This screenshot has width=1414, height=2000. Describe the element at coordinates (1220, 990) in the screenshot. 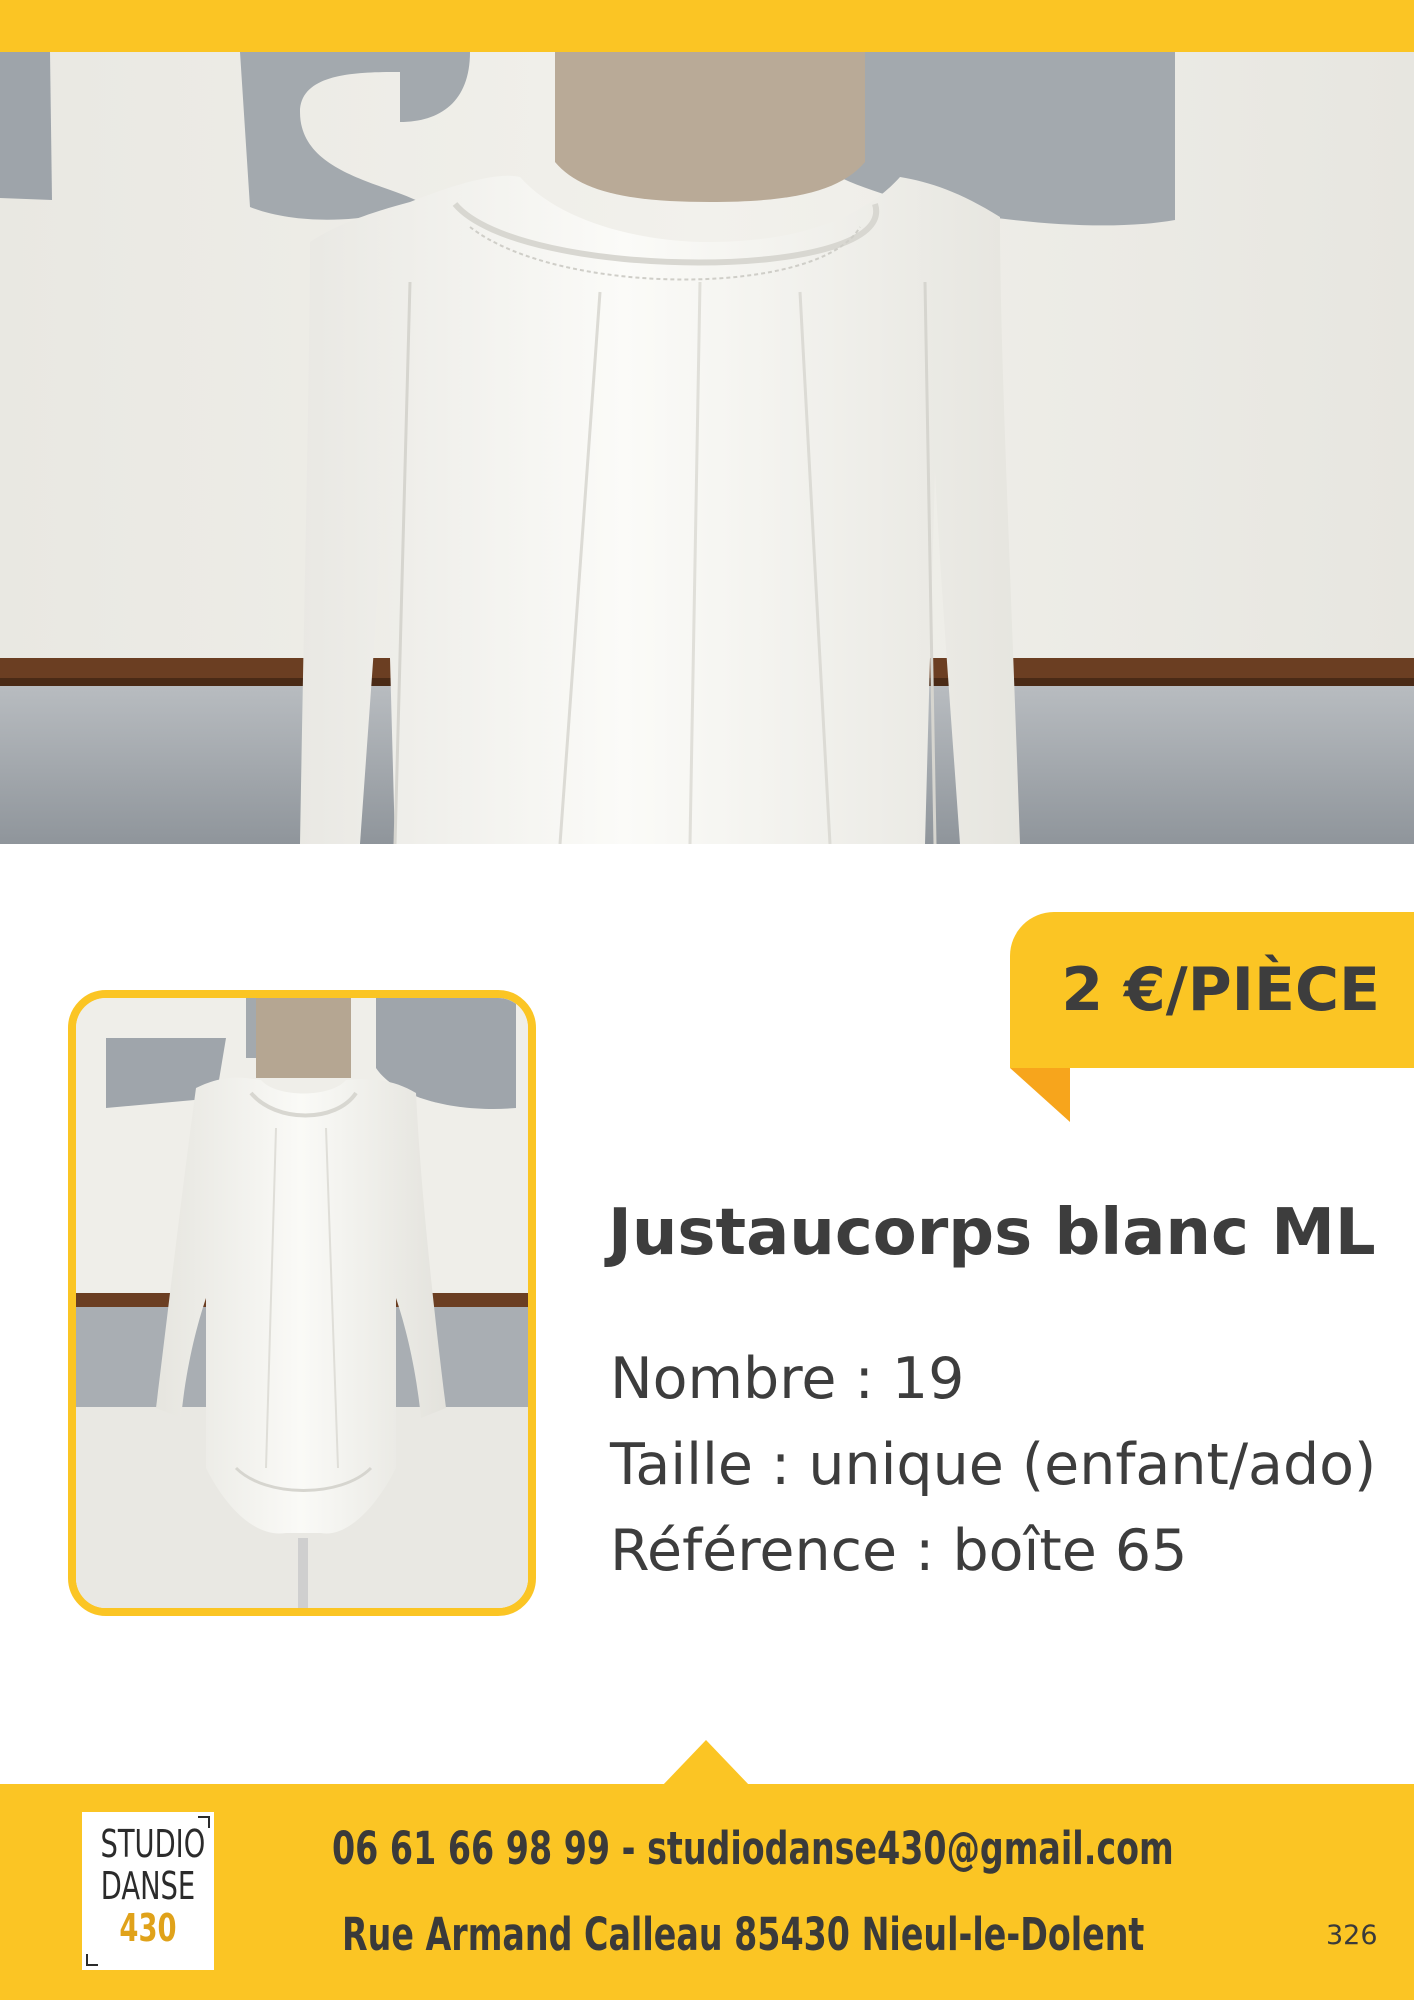

I see `price-label: 2 €/PIÈCE` at that location.